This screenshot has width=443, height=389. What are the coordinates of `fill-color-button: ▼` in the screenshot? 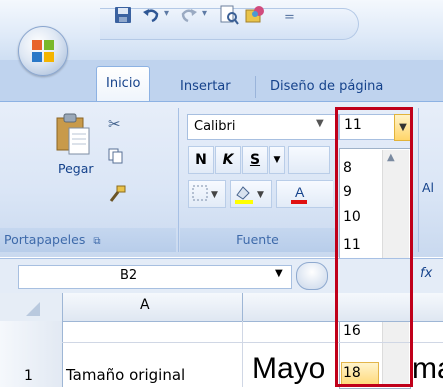 It's located at (251, 194).